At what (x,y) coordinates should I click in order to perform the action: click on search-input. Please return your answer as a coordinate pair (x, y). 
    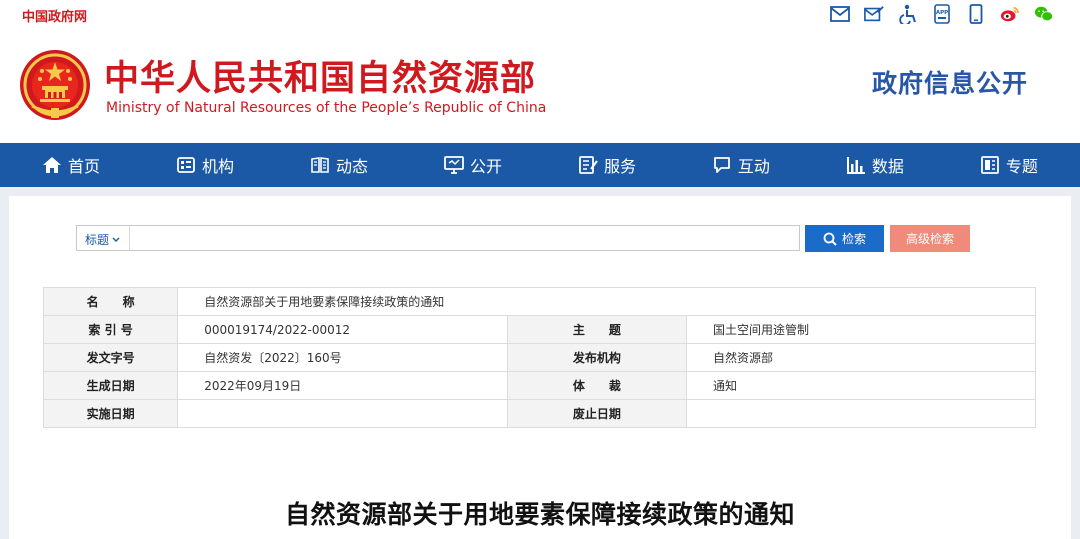
    Looking at the image, I should click on (463, 239).